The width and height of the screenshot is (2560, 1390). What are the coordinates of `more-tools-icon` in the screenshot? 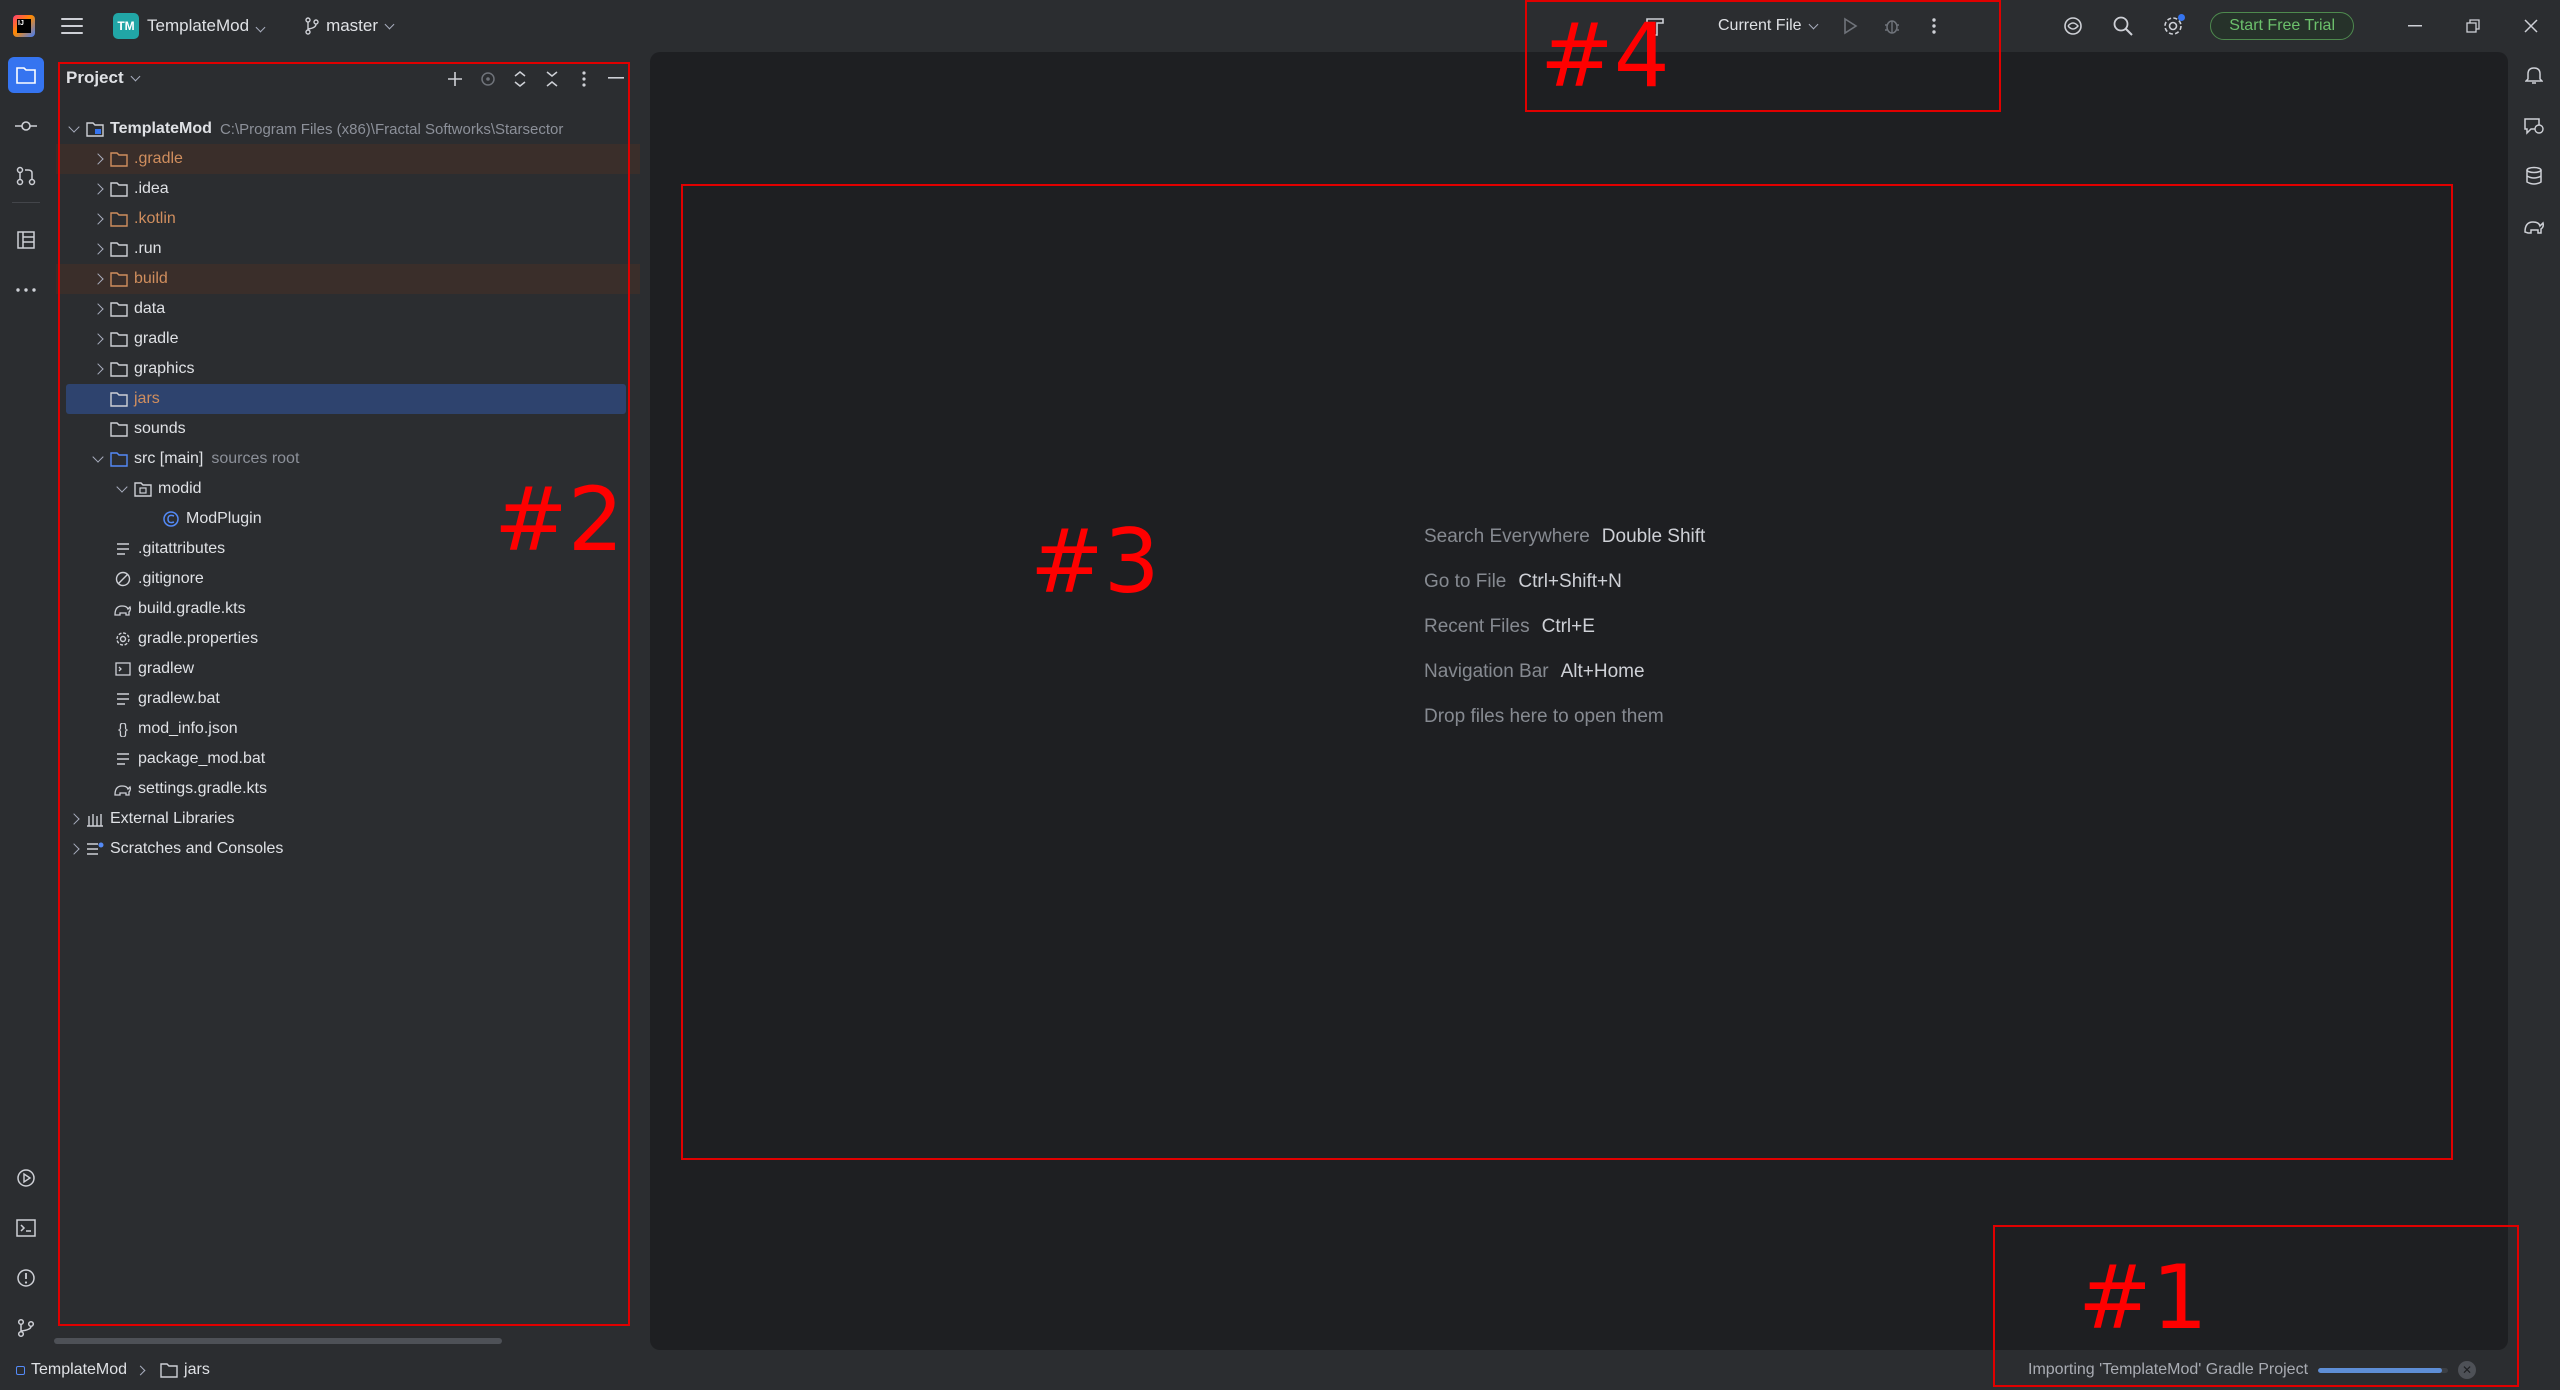 It's located at (26, 290).